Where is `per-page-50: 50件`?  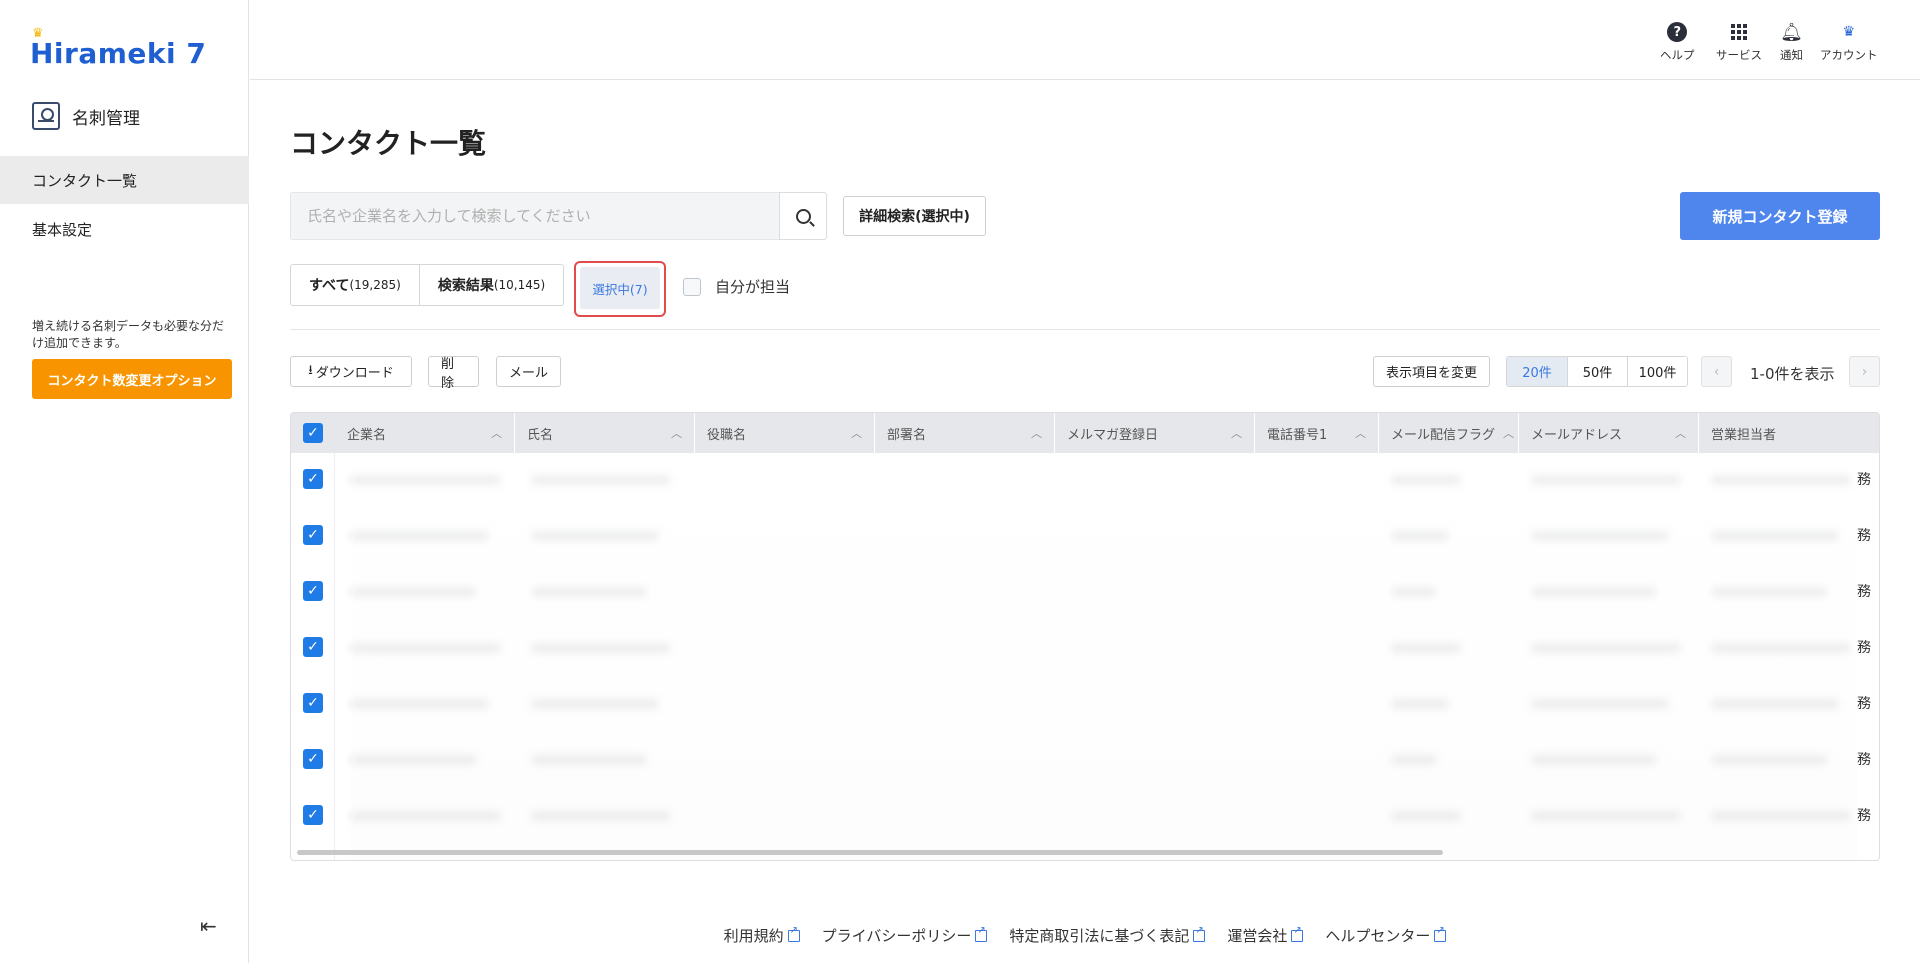 per-page-50: 50件 is located at coordinates (1597, 371).